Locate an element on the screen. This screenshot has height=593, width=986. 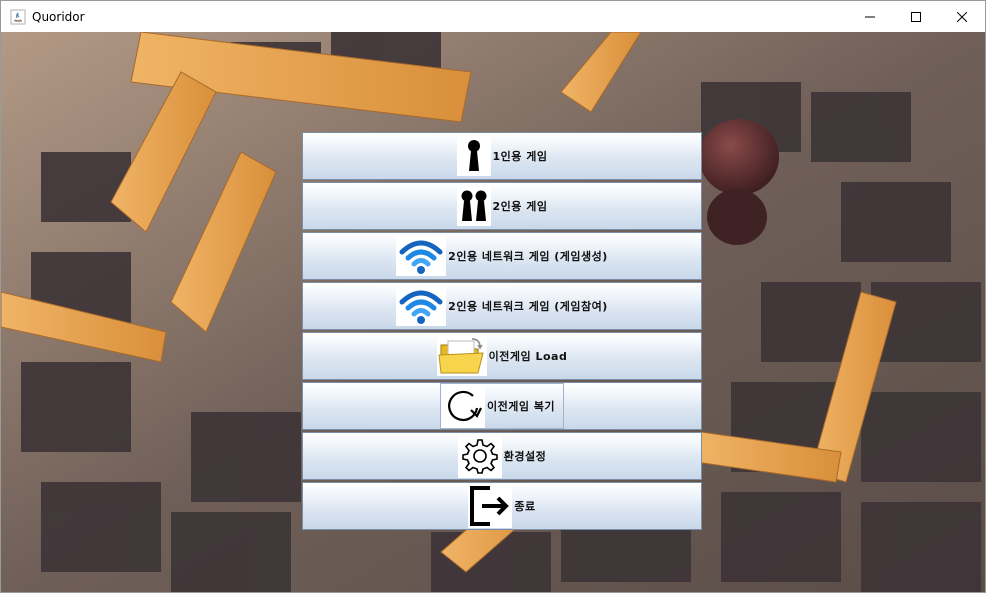
minimize-button is located at coordinates (870, 16).